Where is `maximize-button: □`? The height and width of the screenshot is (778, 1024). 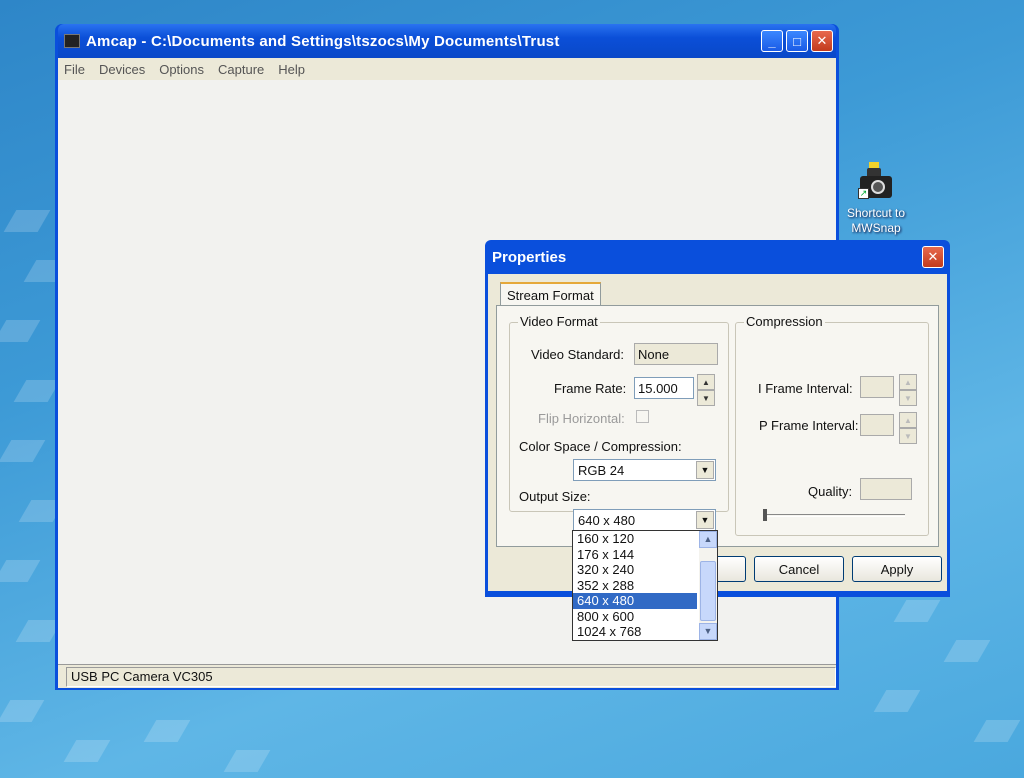
maximize-button: □ is located at coordinates (797, 41).